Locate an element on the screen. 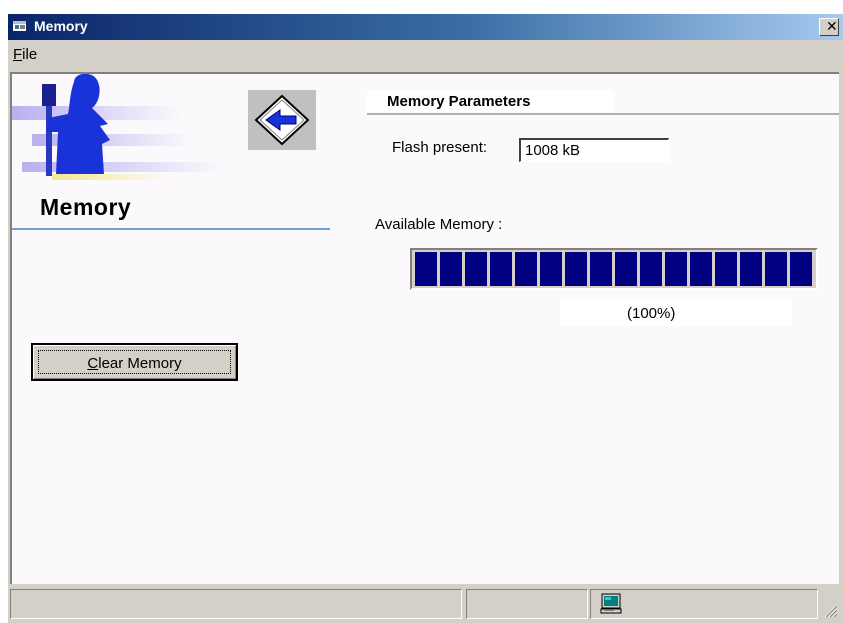 The image size is (843, 623). menu-file: File is located at coordinates (25, 54).